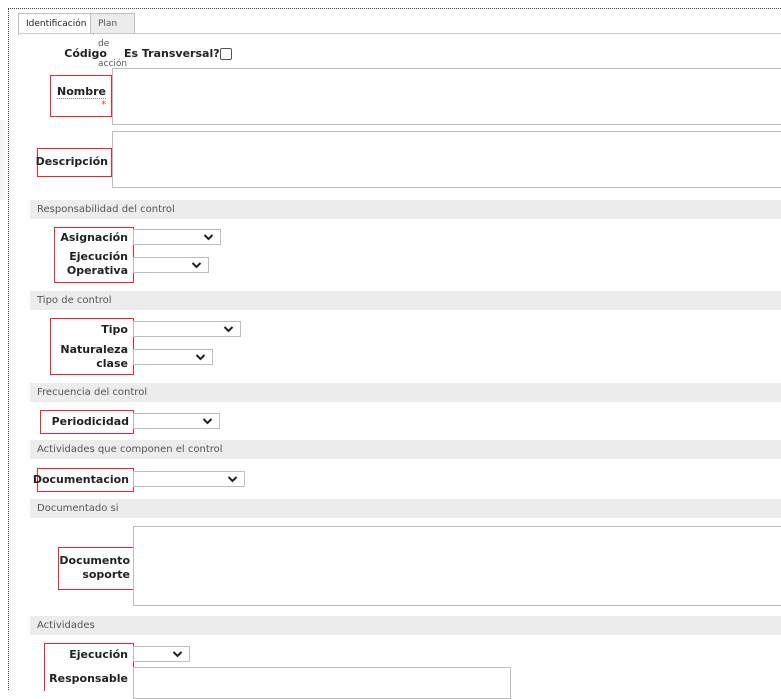  Describe the element at coordinates (446, 159) in the screenshot. I see `descripcion-textarea` at that location.